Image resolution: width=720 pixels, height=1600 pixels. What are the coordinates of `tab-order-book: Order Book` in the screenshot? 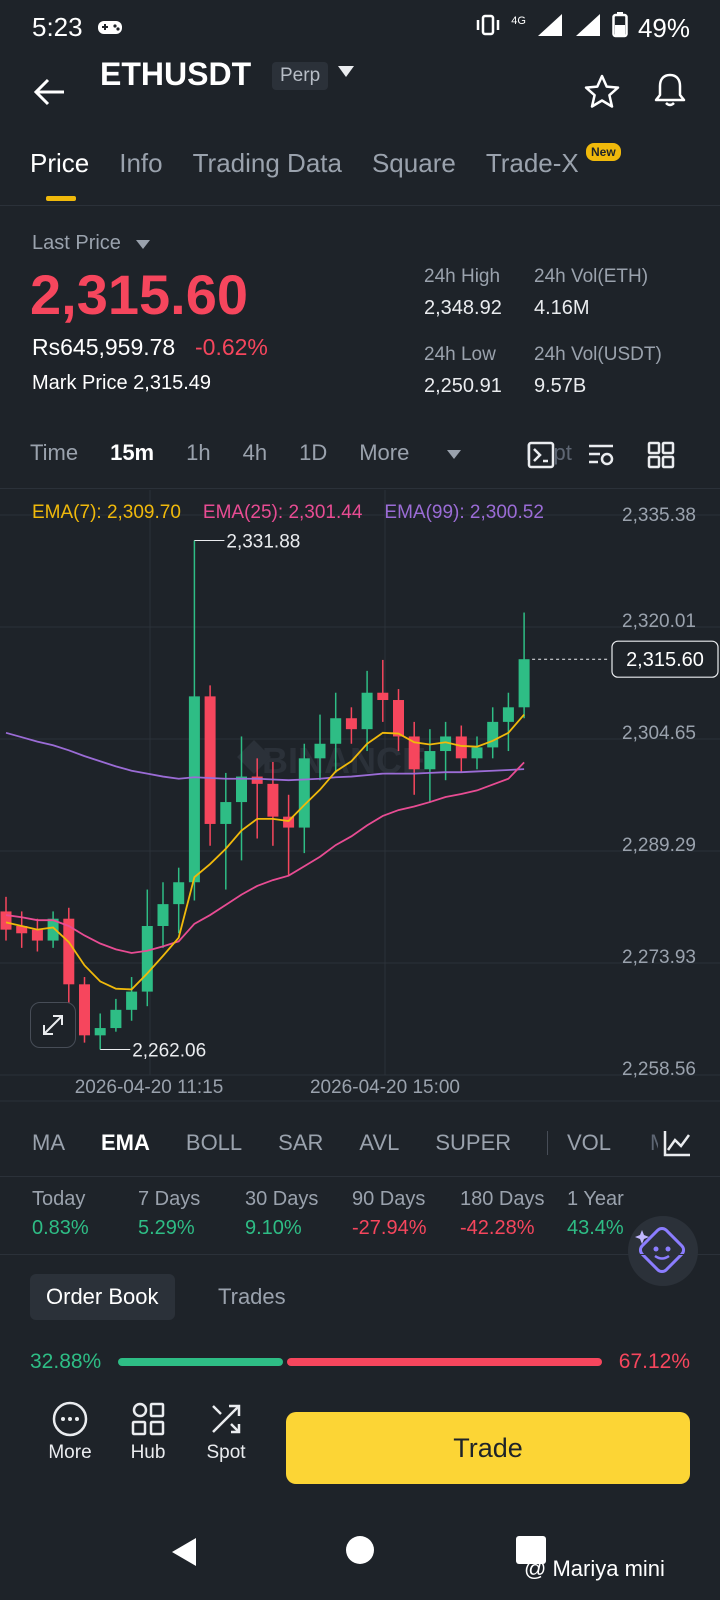 It's located at (102, 1297).